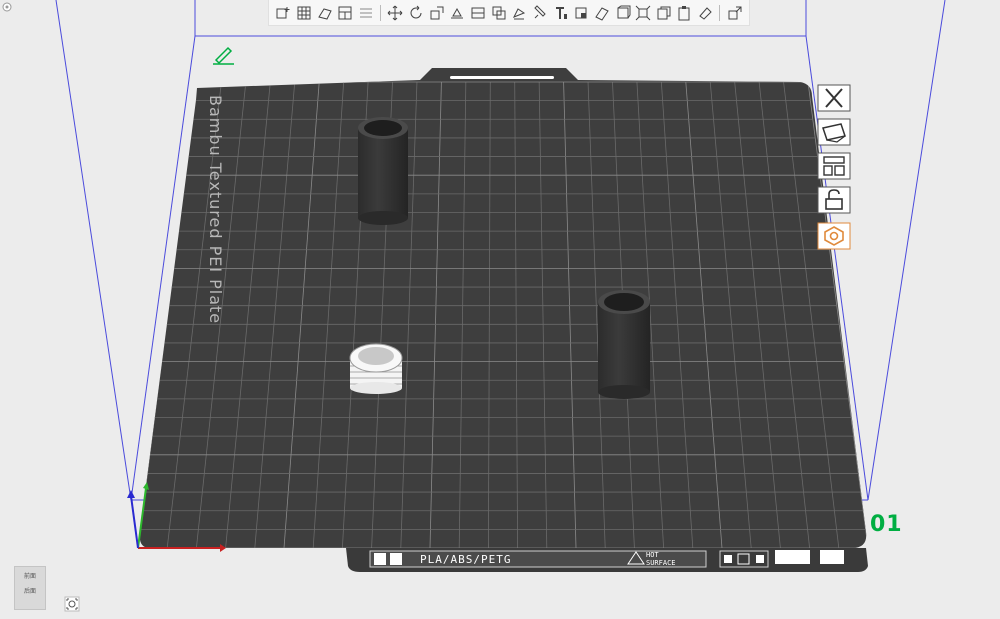  Describe the element at coordinates (560, 13) in the screenshot. I see `text-icon` at that location.